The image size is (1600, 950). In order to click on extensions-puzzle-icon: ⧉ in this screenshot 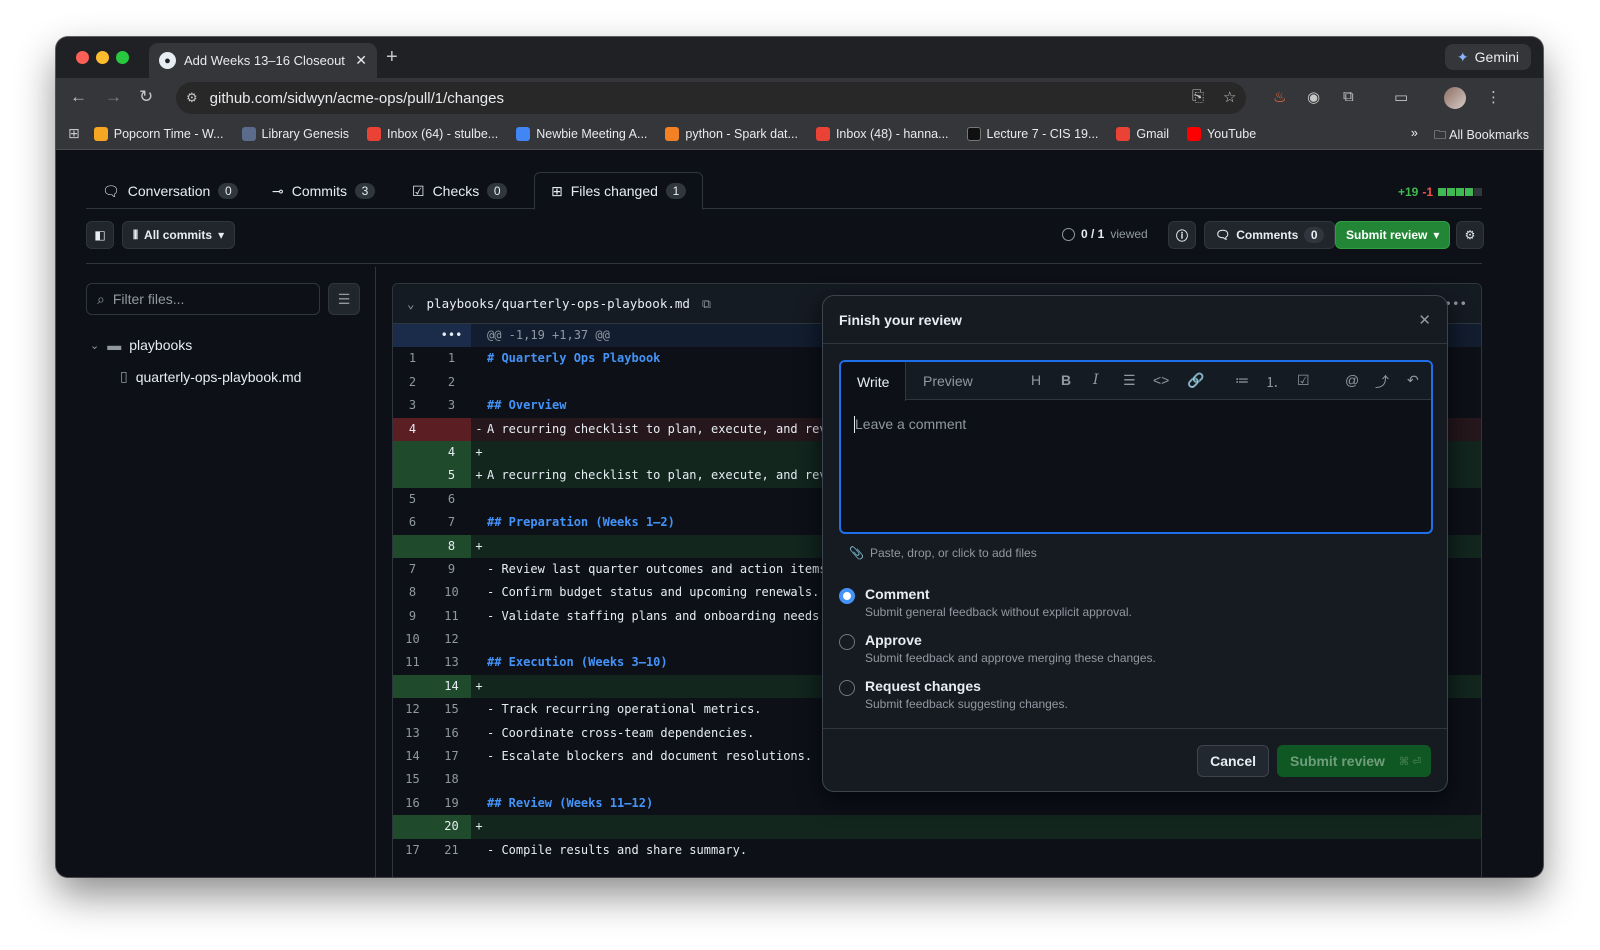, I will do `click(1348, 96)`.